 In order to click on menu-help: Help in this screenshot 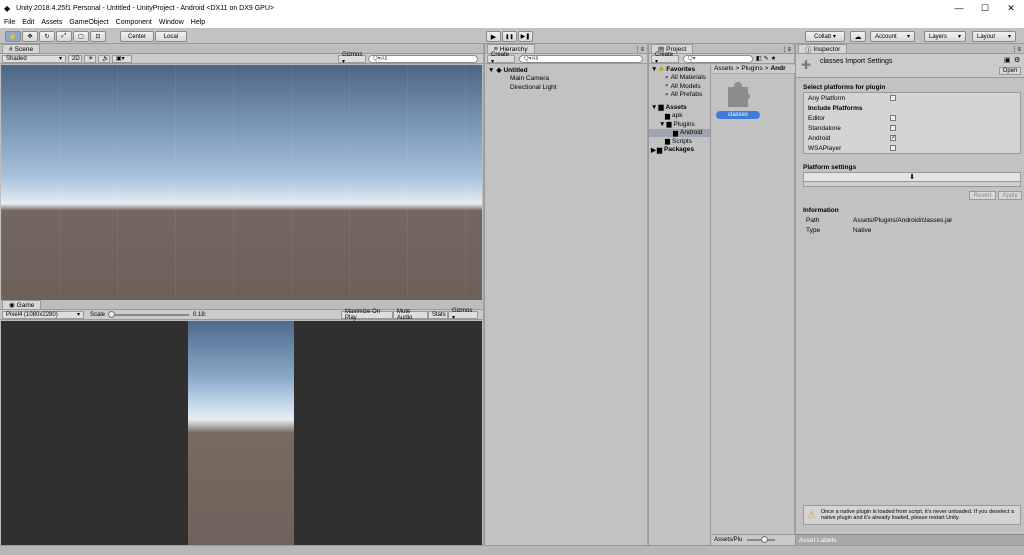, I will do `click(198, 22)`.